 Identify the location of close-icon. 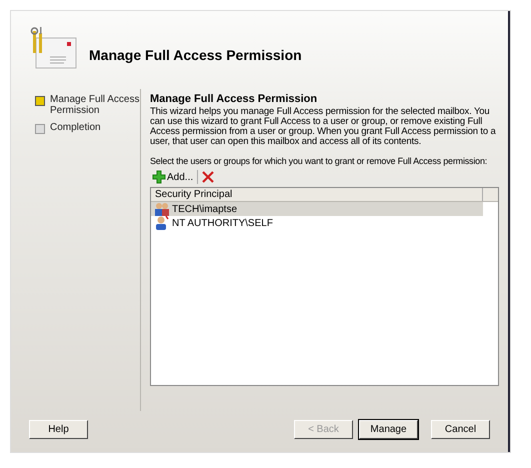
(208, 177).